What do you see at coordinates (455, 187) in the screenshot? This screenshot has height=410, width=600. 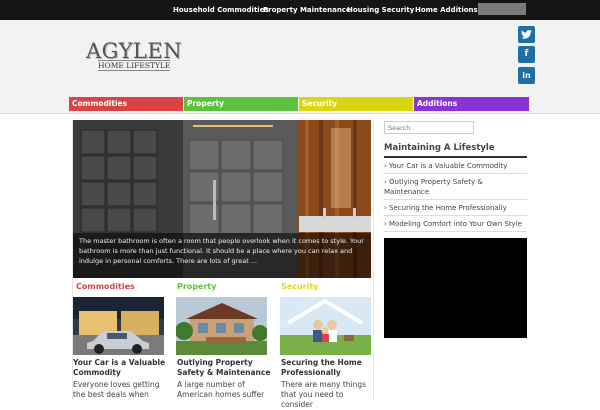 I see `sidebar-link-property: › Outlying Property Safety & Maintenance` at bounding box center [455, 187].